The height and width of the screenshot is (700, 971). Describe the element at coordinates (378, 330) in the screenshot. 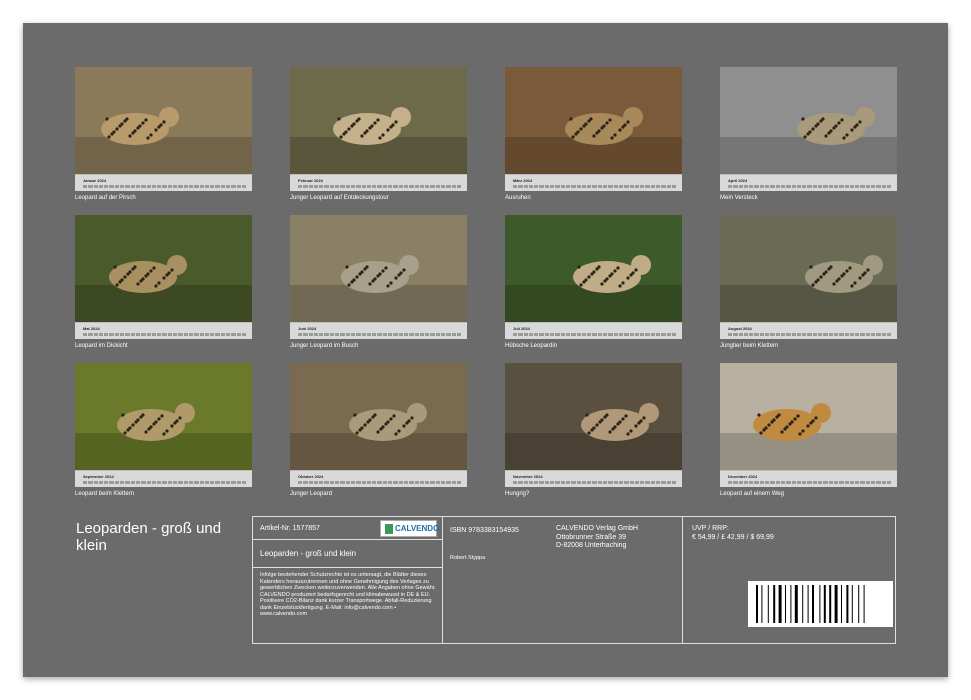

I see `month-calendar-strip: Juni 2024` at that location.